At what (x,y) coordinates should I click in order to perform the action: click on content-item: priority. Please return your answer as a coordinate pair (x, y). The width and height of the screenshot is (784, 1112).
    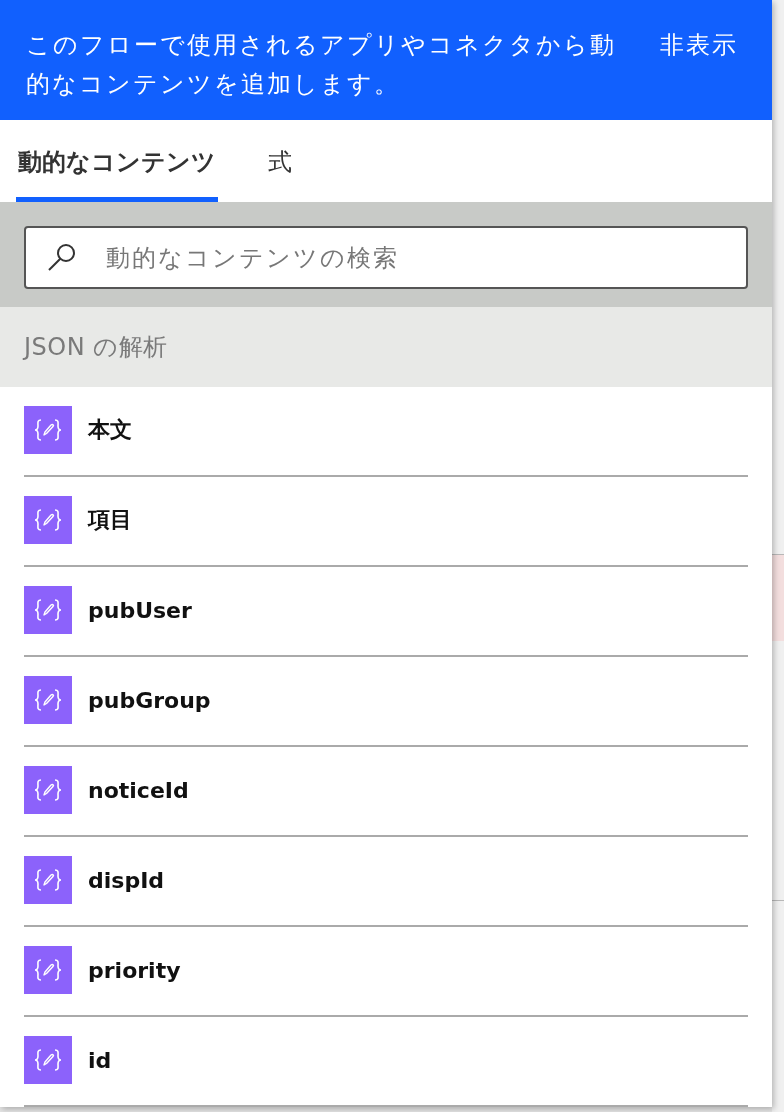
    Looking at the image, I should click on (386, 972).